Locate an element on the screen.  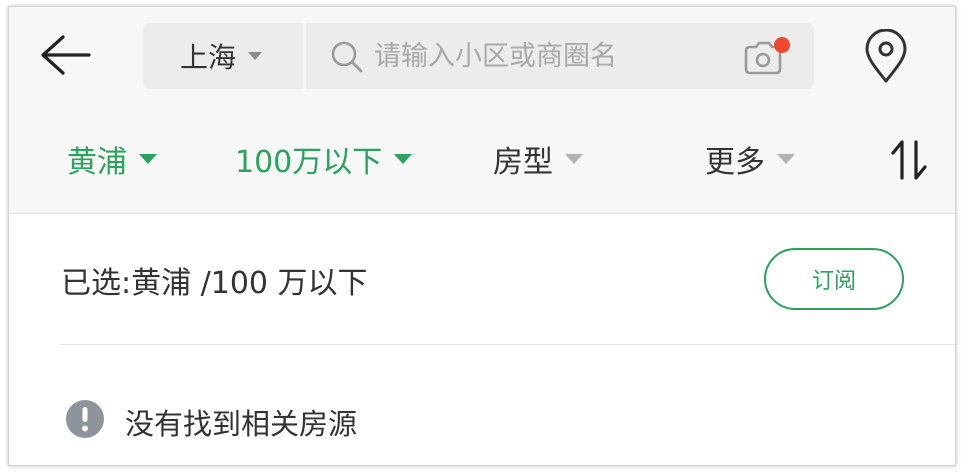
selected-filters-text: 已选:黄浦 /100 万以下 is located at coordinates (214, 283).